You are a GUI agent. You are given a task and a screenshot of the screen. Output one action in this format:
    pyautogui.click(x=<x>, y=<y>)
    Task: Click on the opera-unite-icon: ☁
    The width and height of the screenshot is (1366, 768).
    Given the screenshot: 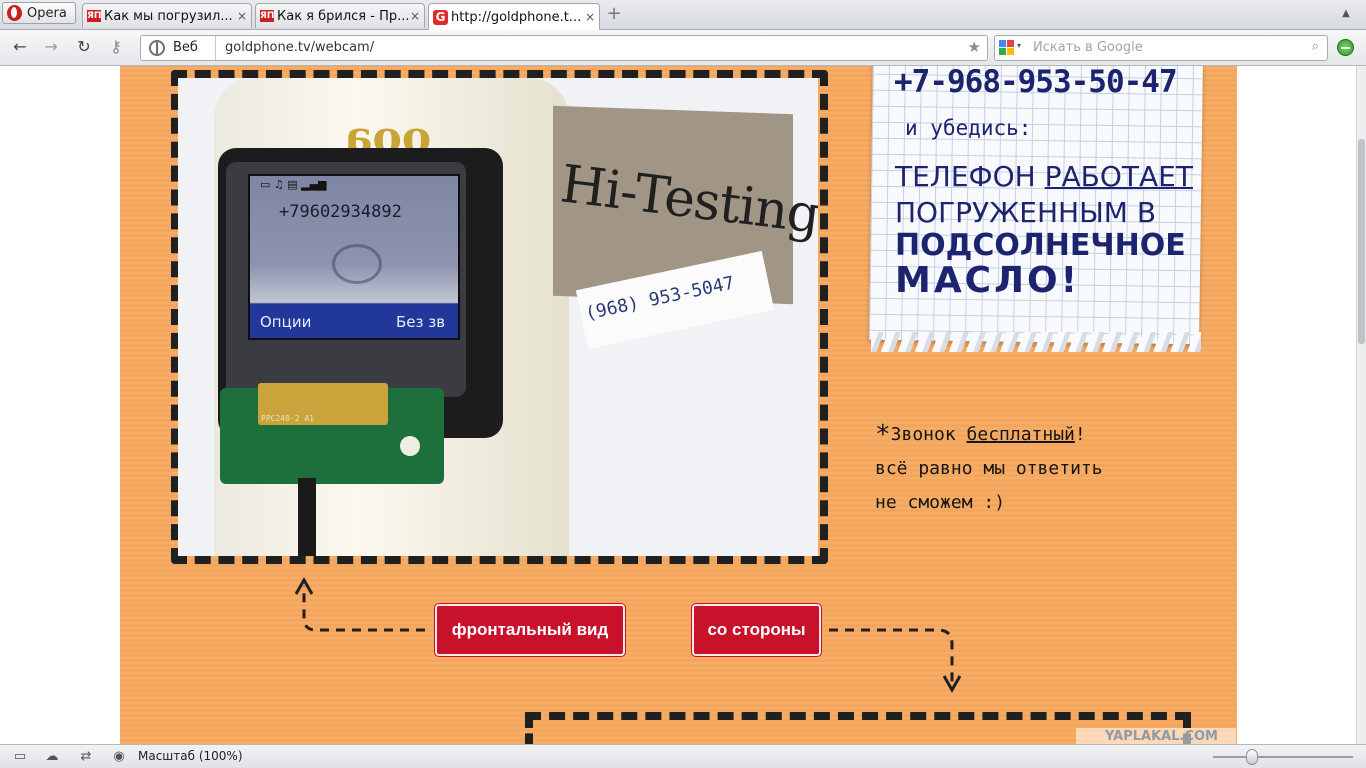 What is the action you would take?
    pyautogui.click(x=52, y=757)
    